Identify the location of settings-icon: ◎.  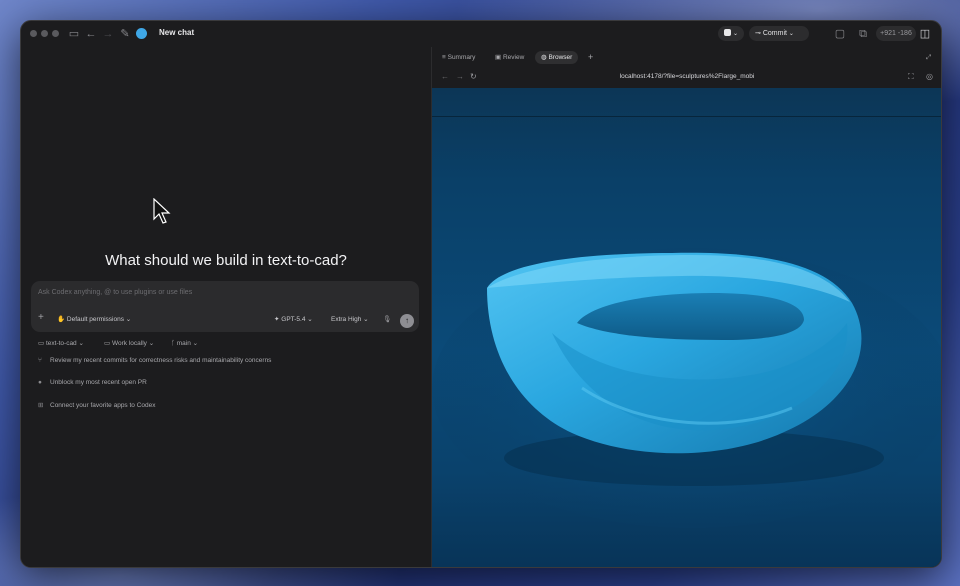
(929, 76).